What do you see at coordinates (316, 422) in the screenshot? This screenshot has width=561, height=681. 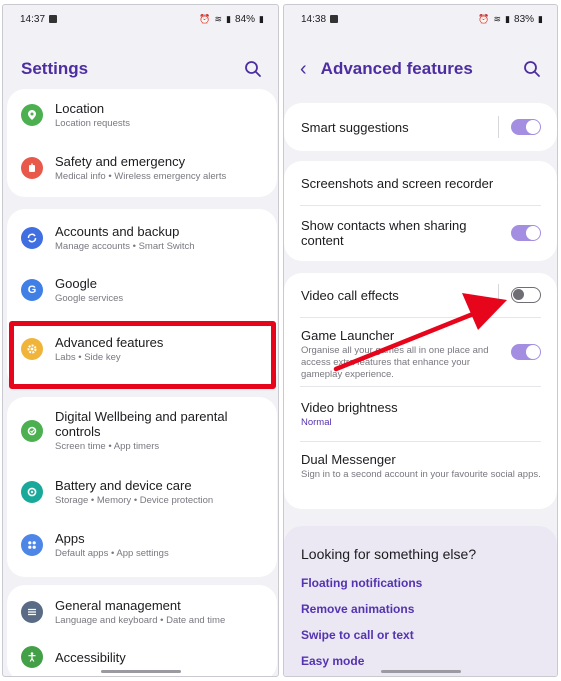 I see `item-value: Normal` at bounding box center [316, 422].